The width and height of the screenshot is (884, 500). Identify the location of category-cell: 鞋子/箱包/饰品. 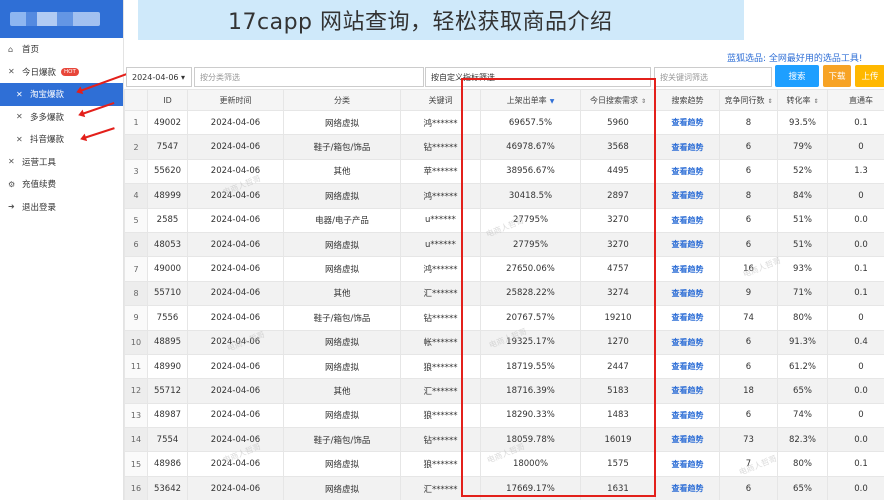
(342, 318).